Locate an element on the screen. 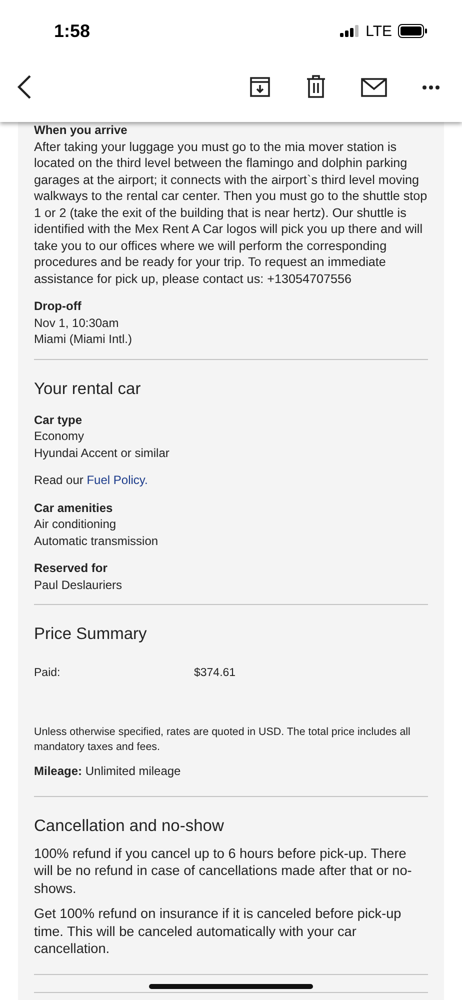  archive-icon is located at coordinates (260, 87).